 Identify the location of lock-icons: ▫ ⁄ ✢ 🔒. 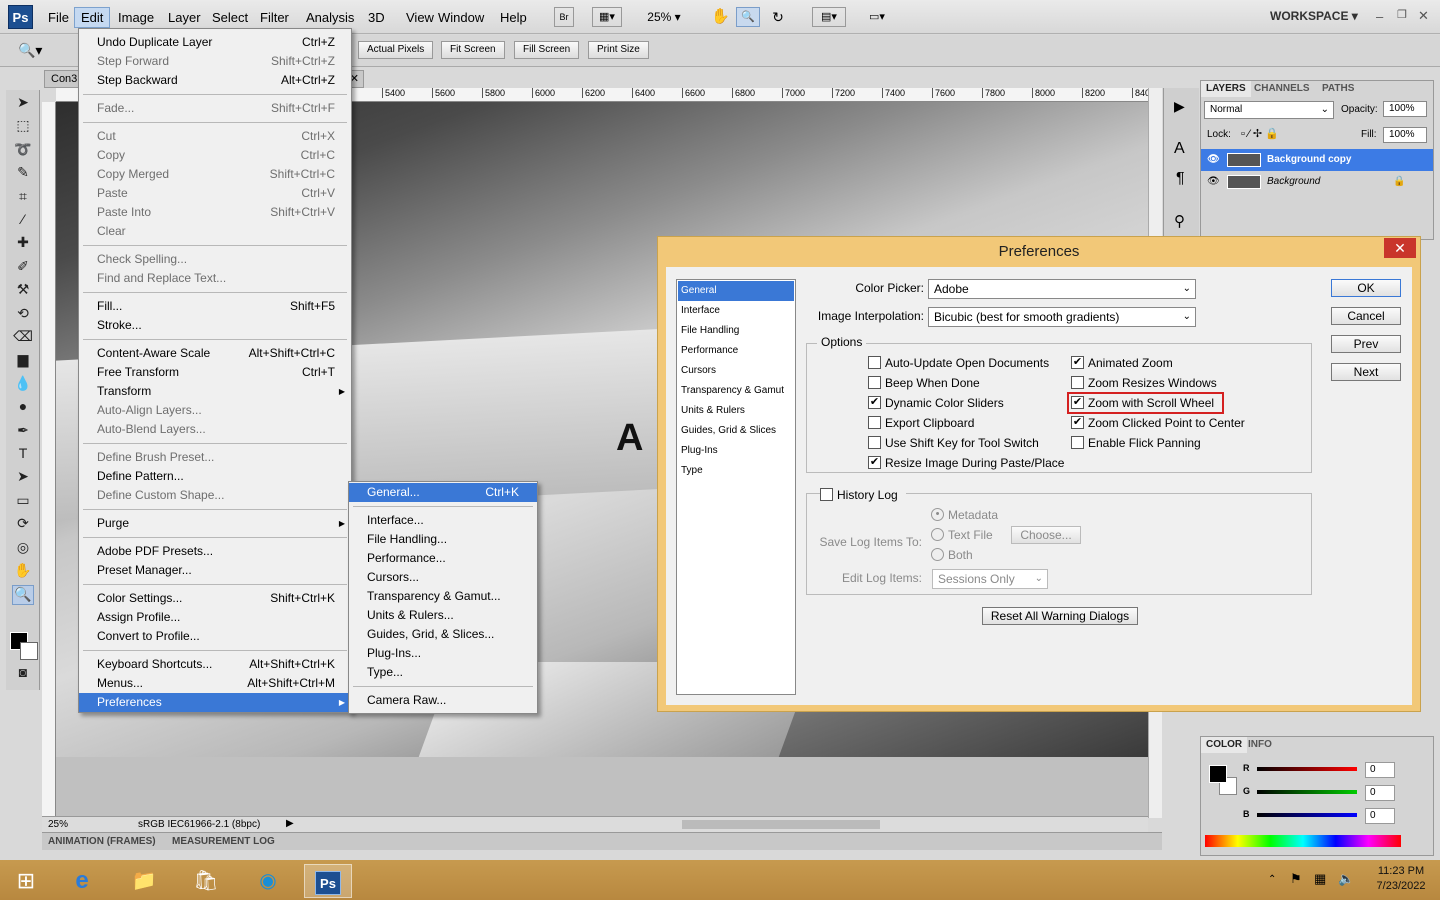
(1260, 133).